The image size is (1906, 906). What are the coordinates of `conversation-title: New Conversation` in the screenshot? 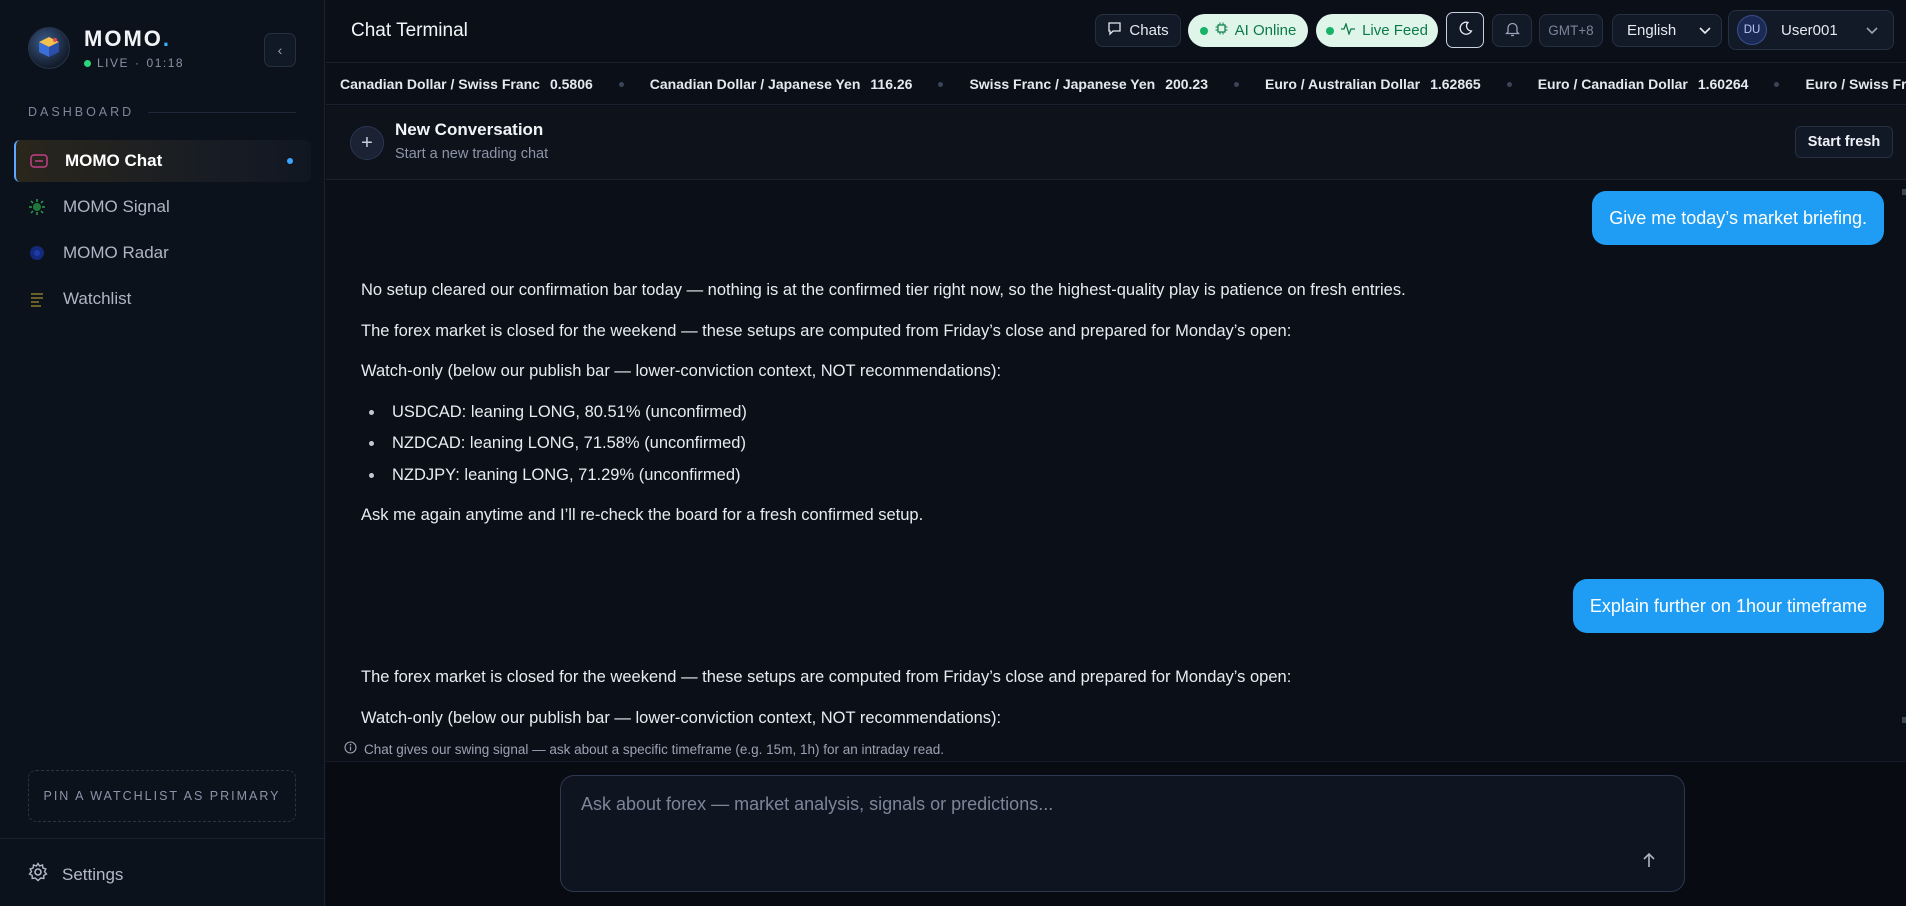 It's located at (469, 129).